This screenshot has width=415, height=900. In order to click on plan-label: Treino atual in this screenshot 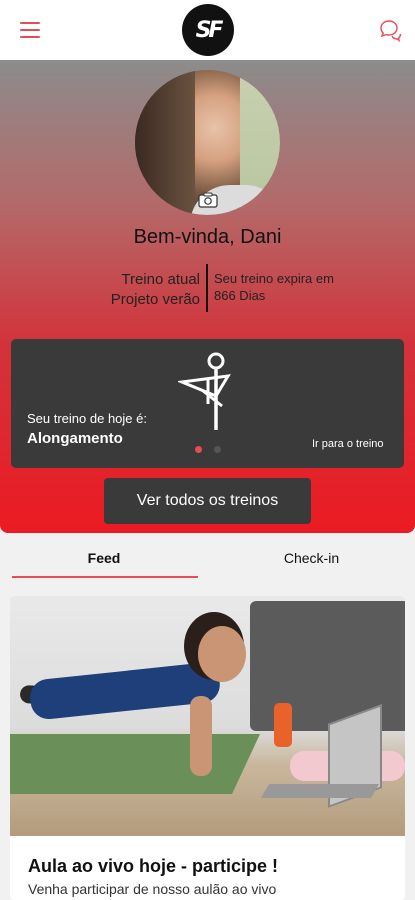, I will do `click(160, 279)`.